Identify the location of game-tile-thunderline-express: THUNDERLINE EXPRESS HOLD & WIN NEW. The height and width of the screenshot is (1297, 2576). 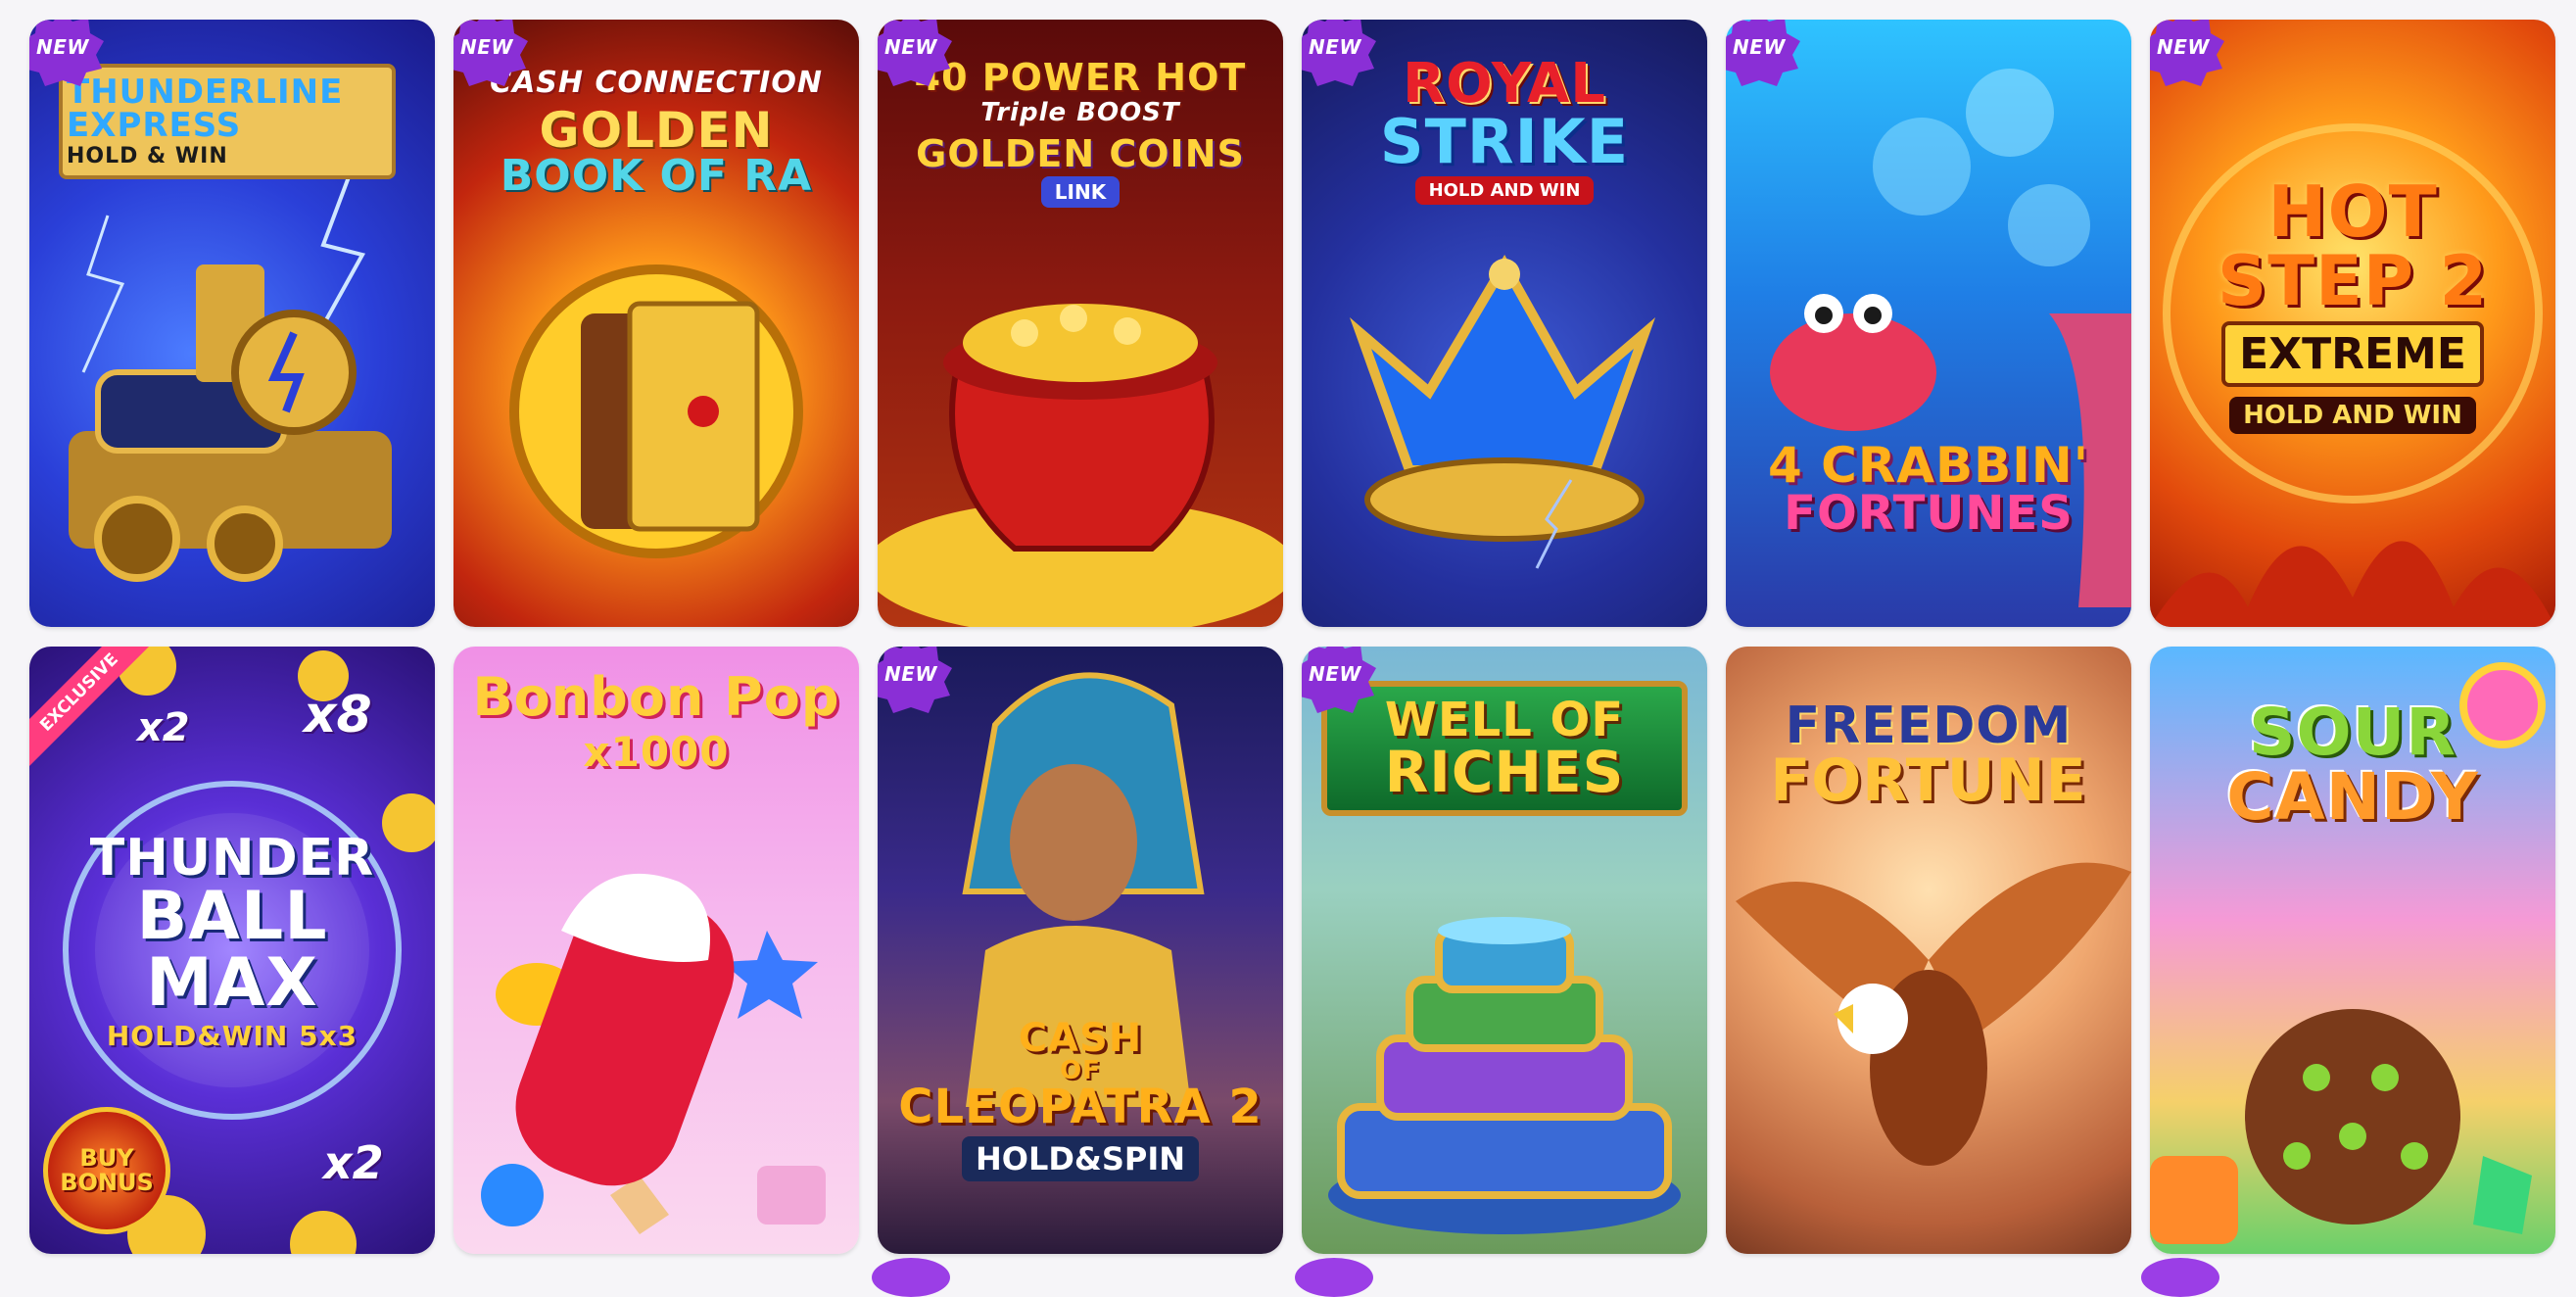
(232, 323).